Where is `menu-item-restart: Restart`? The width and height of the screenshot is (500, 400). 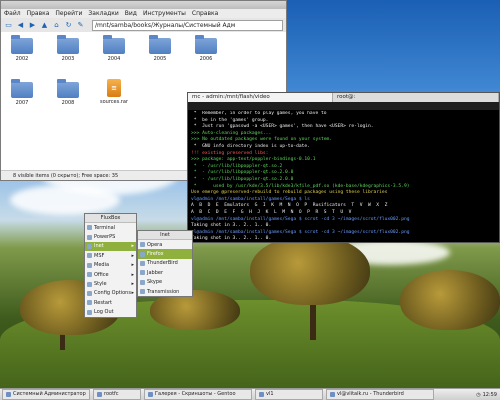 menu-item-restart: Restart is located at coordinates (110, 302).